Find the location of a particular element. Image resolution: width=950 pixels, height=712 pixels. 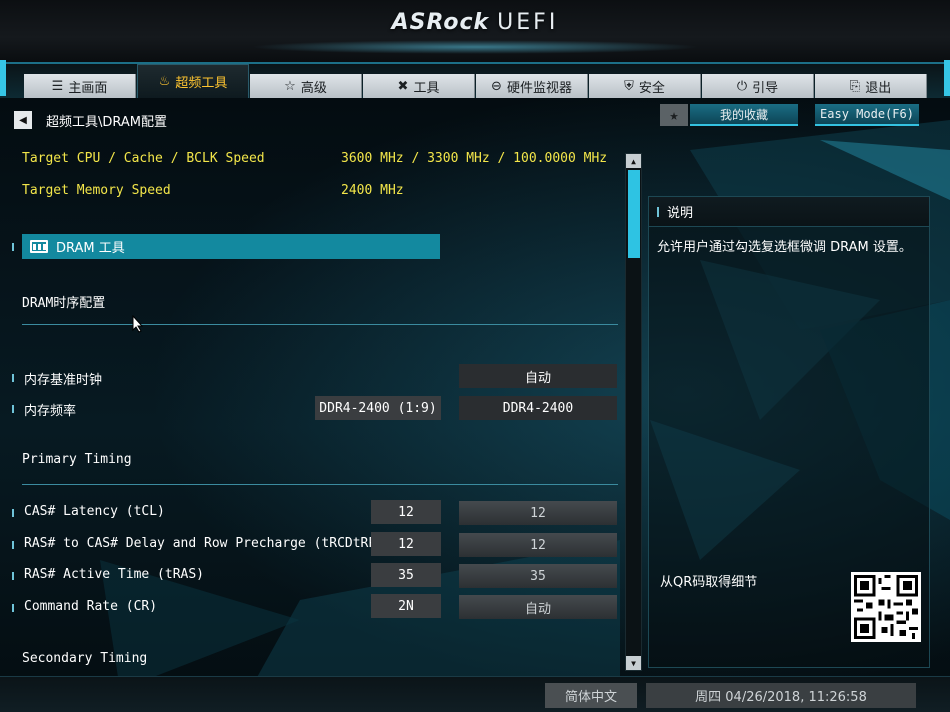

breadcrumb-path: 超频工具\DRAM配置 is located at coordinates (107, 122).